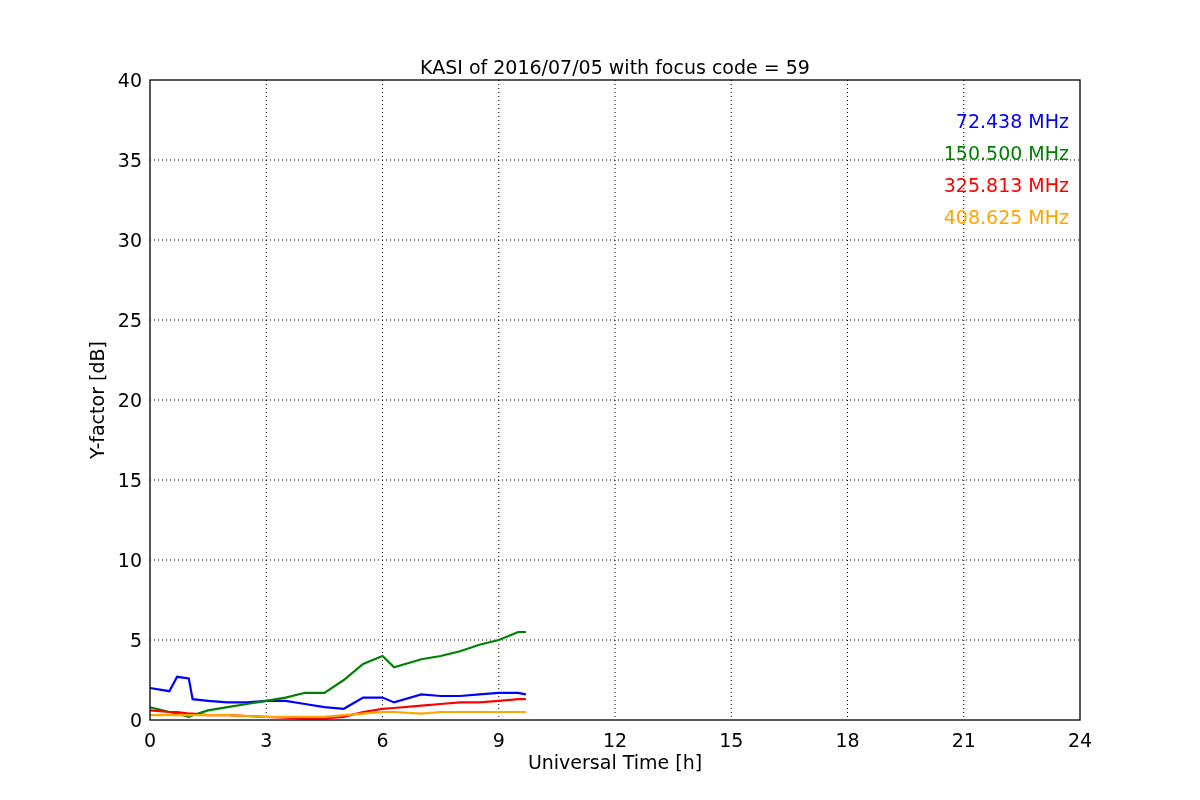 This screenshot has height=800, width=1200. I want to click on x-tick-label: 24, so click(1080, 740).